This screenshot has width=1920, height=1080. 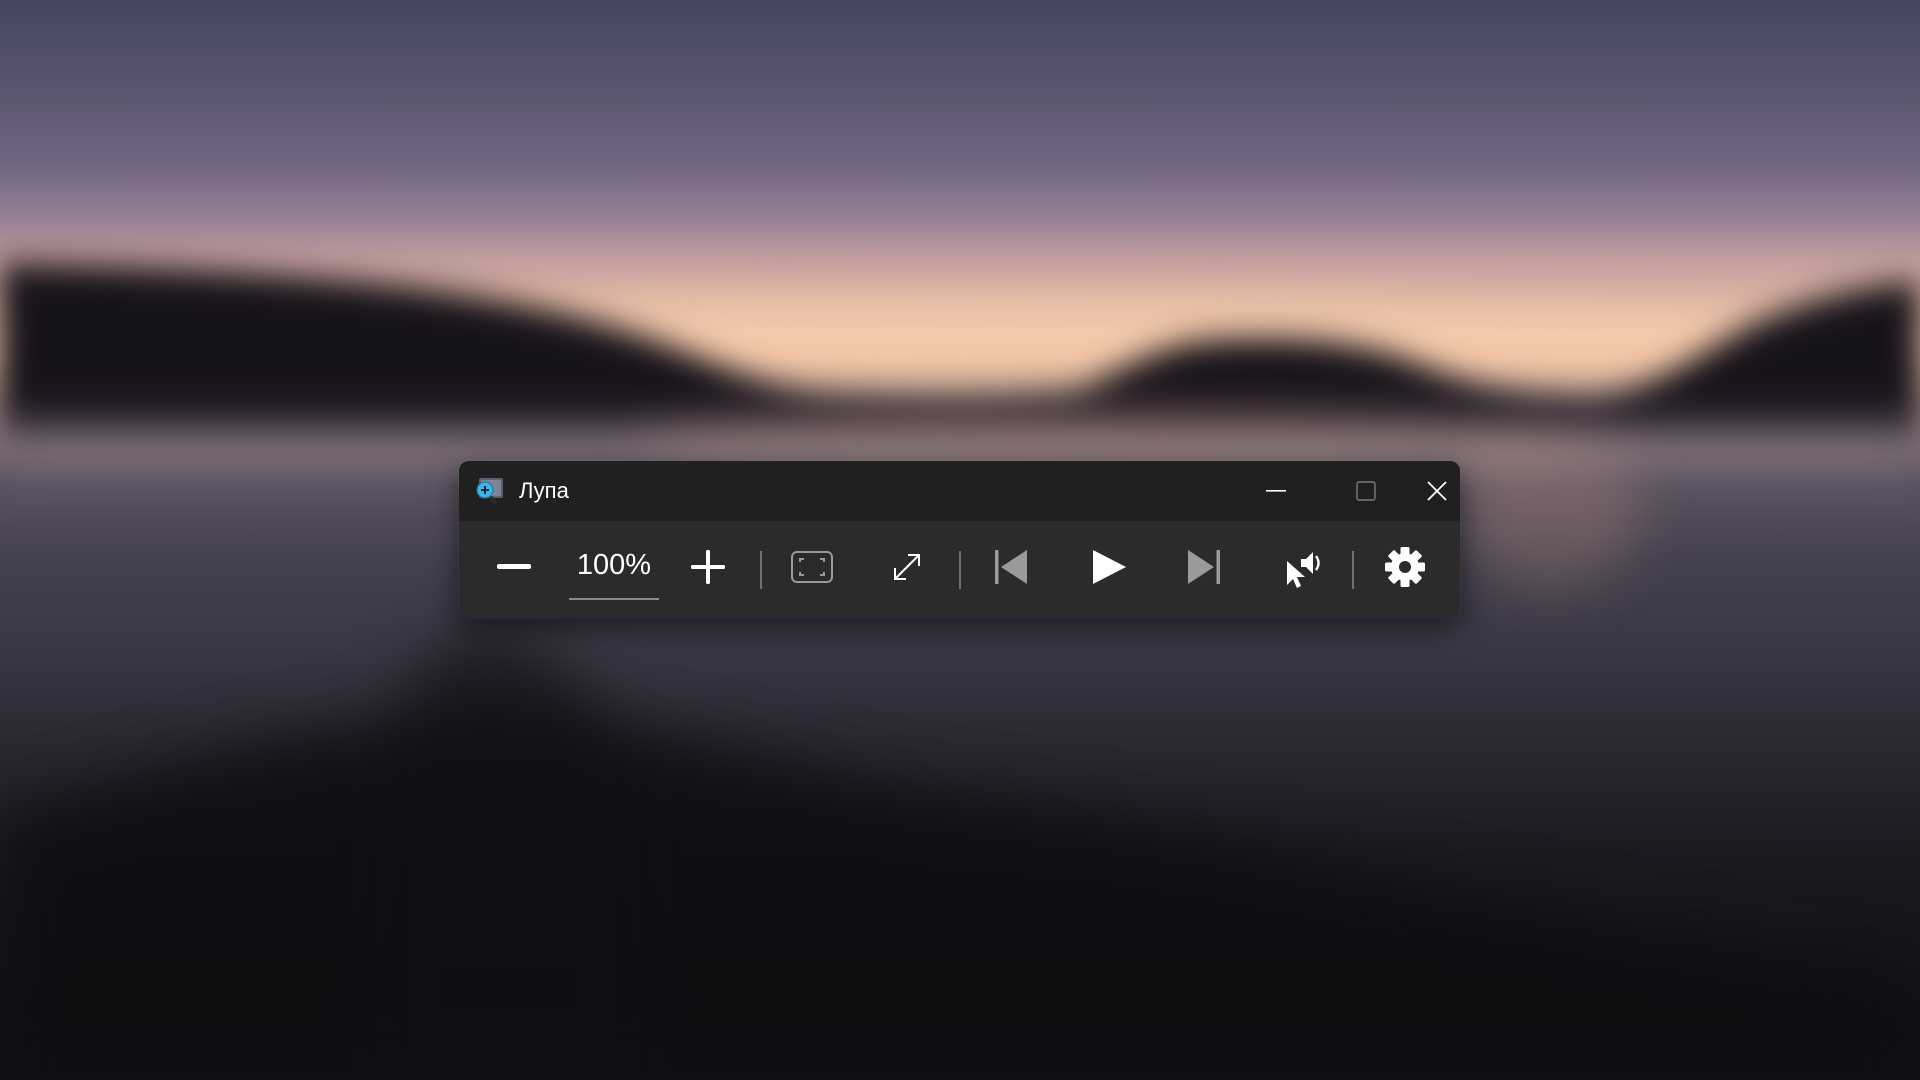 I want to click on pointer-speaker-icon, so click(x=1303, y=570).